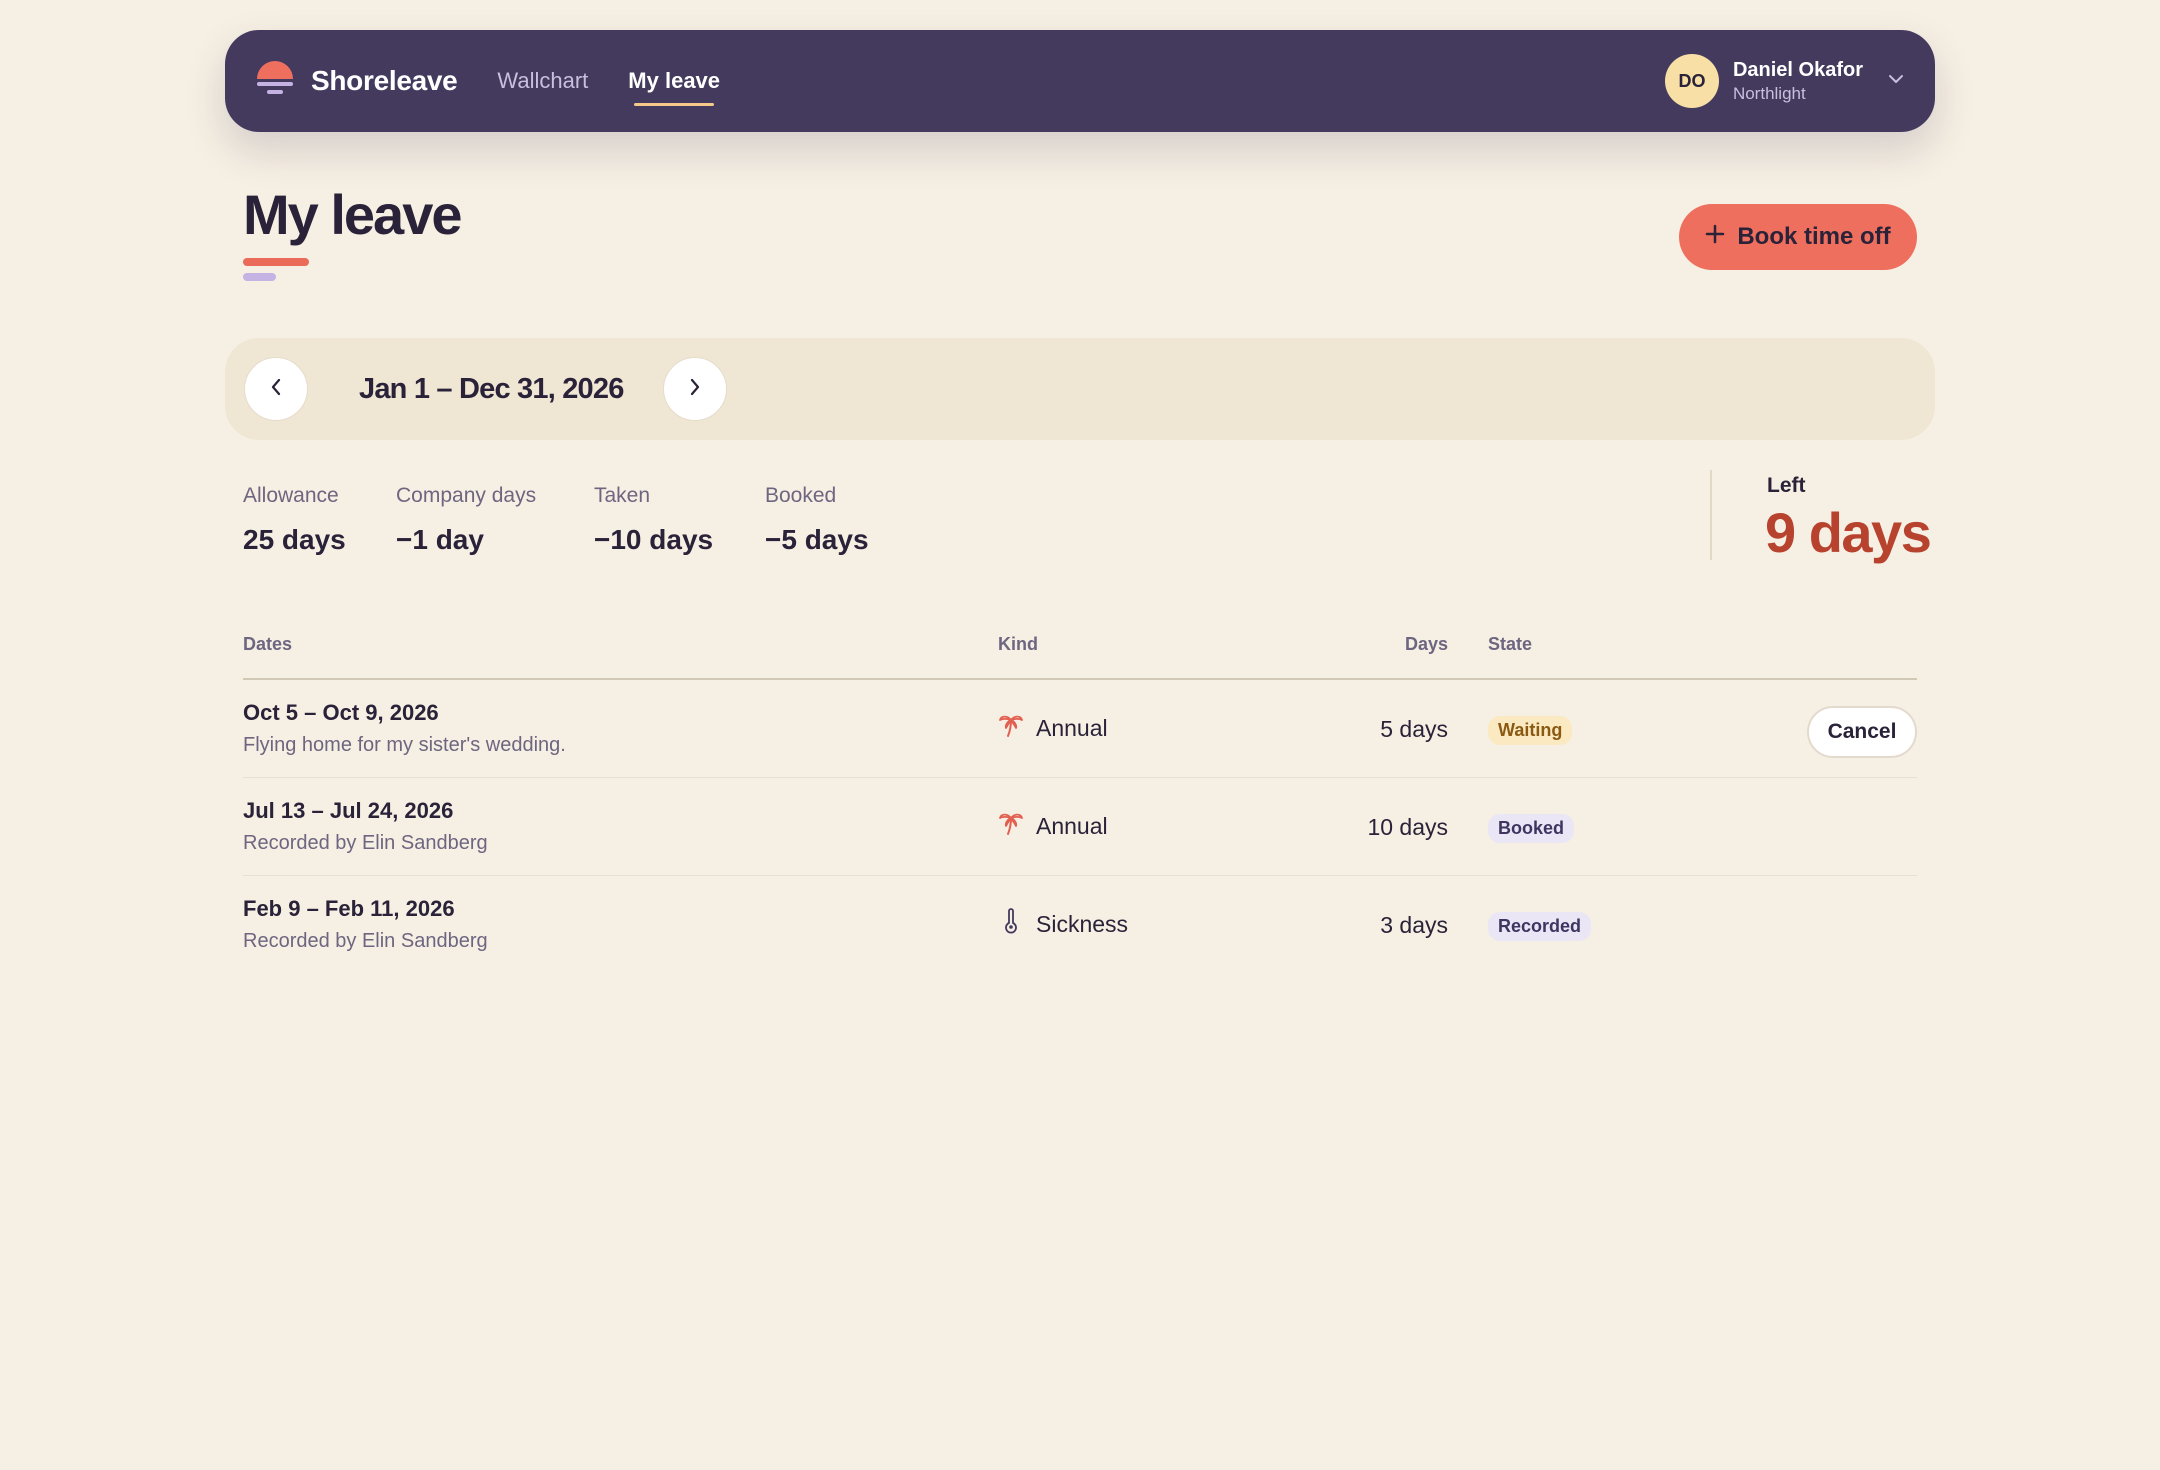 This screenshot has height=1470, width=2160. I want to click on stats-divider, so click(1711, 515).